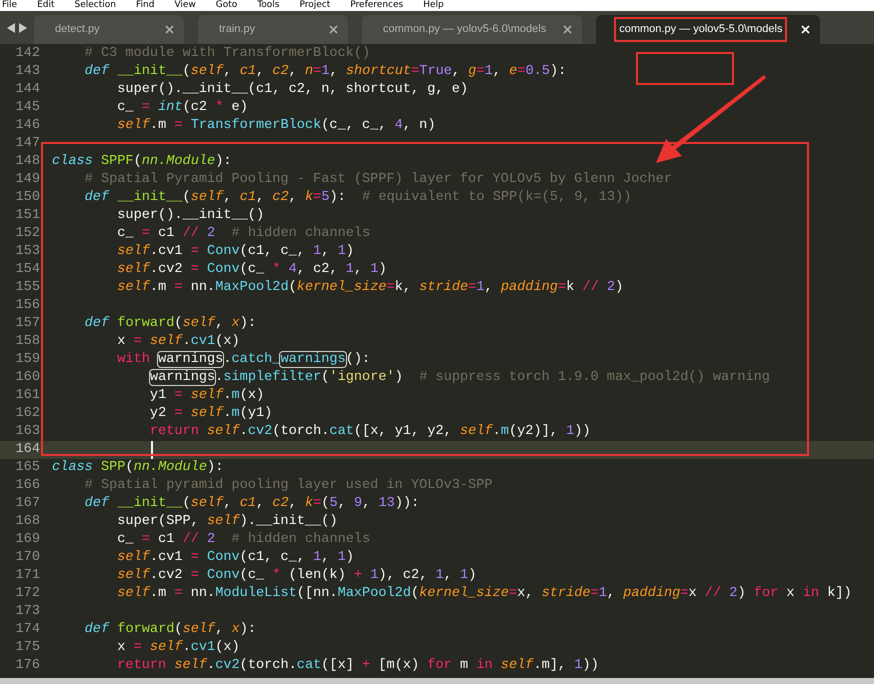 This screenshot has height=684, width=874. What do you see at coordinates (227, 522) in the screenshot?
I see `code-line: super(SPP, self).__init__()` at bounding box center [227, 522].